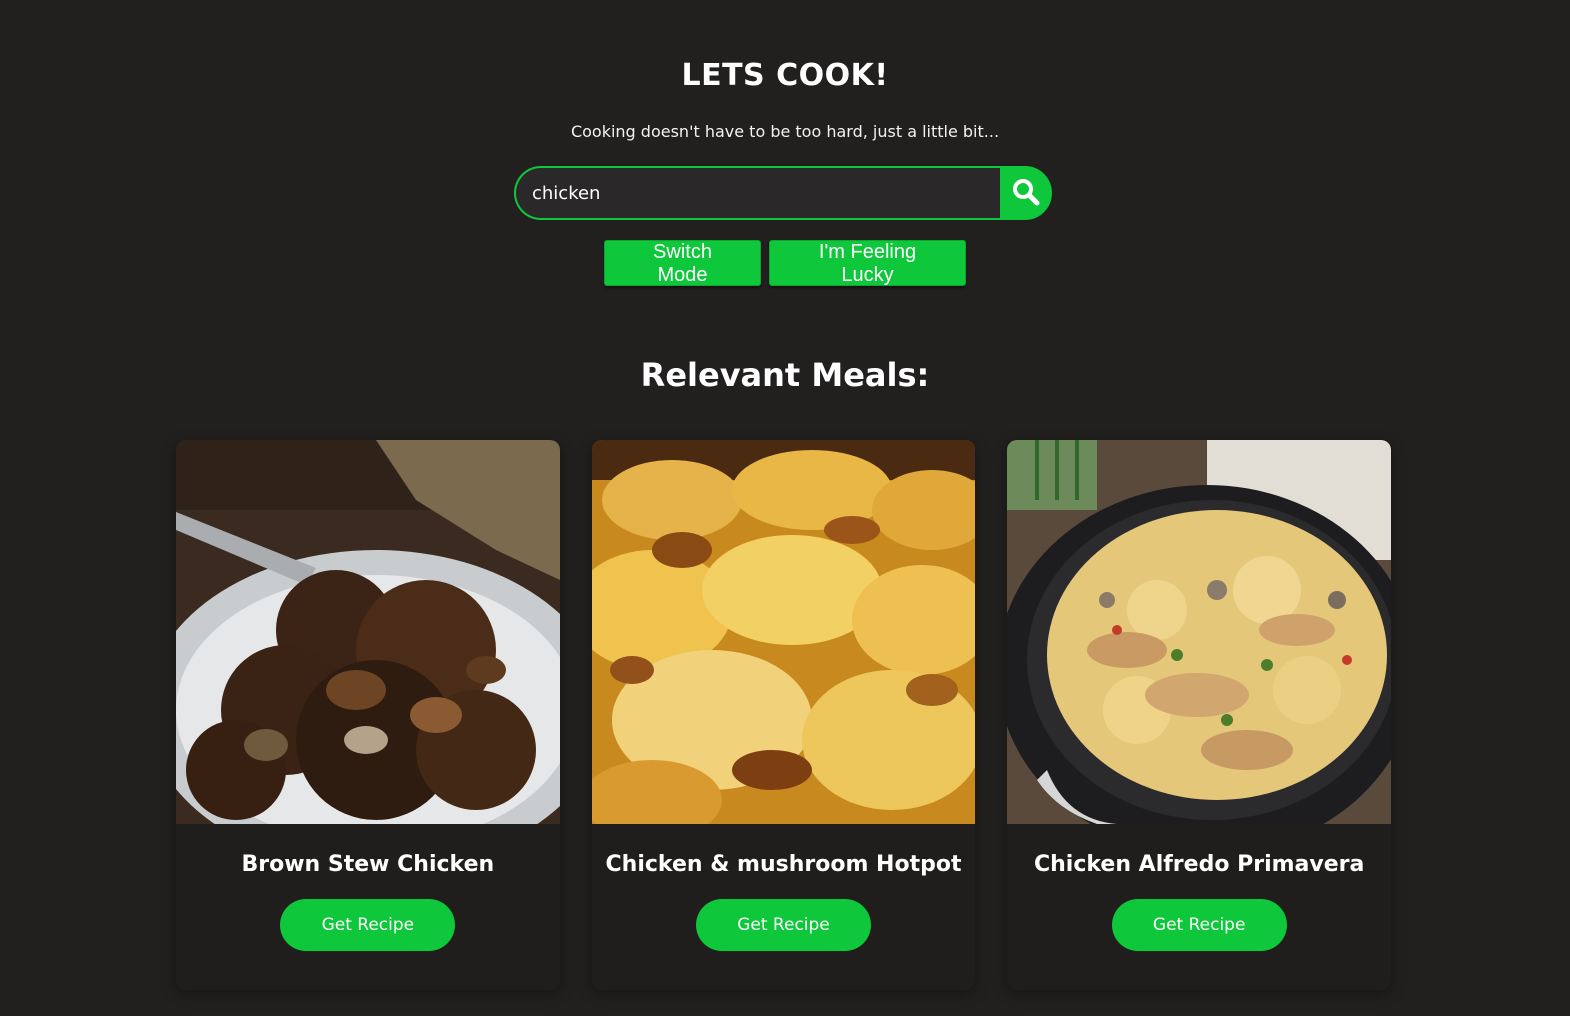 This screenshot has height=1016, width=1570. What do you see at coordinates (368, 864) in the screenshot?
I see `meal-title: Brown Stew Chicken` at bounding box center [368, 864].